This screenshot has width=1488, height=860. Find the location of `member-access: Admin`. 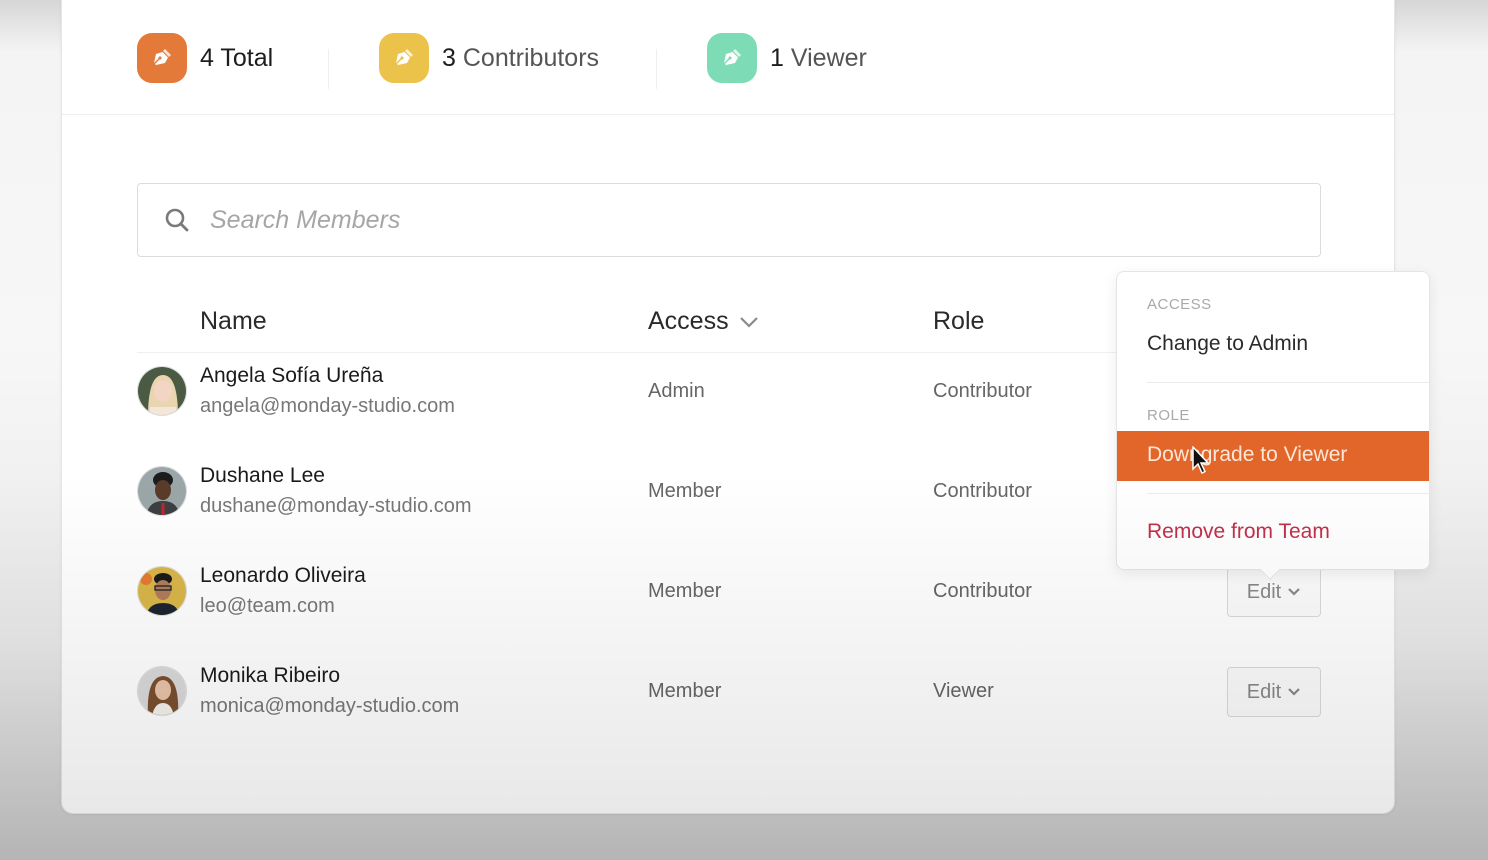

member-access: Admin is located at coordinates (676, 391).